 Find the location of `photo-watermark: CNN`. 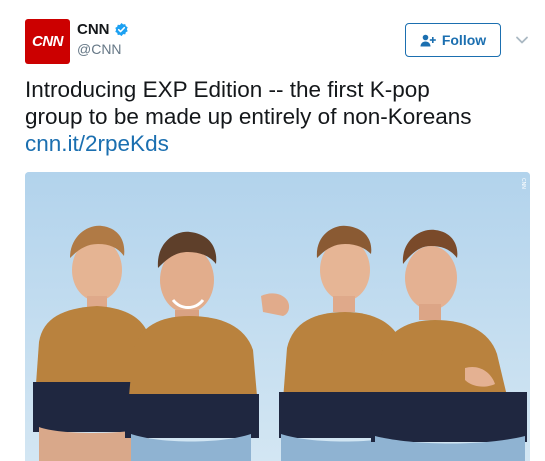

photo-watermark: CNN is located at coordinates (523, 183).